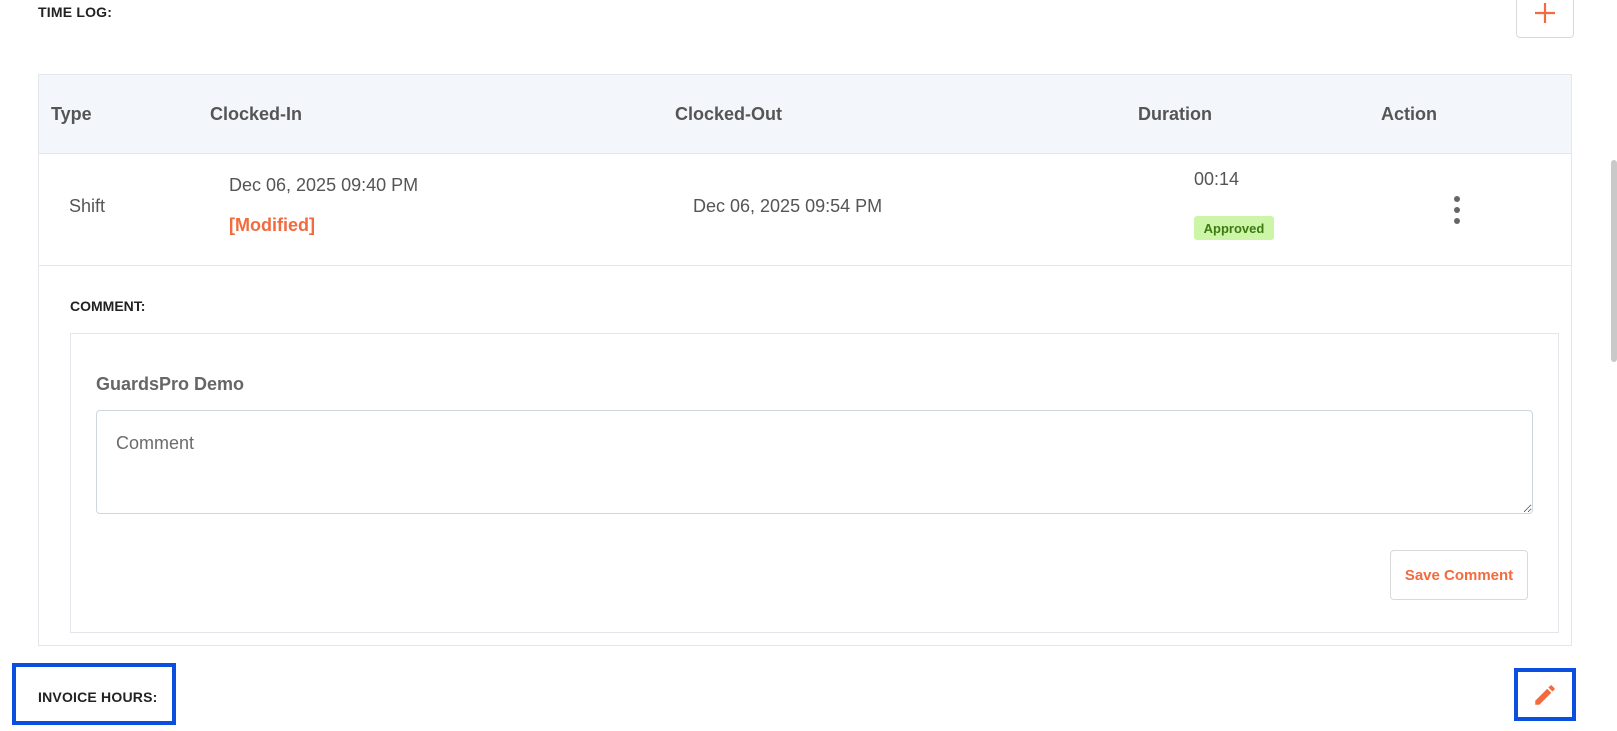  I want to click on save-comment-button: Save Comment, so click(1459, 575).